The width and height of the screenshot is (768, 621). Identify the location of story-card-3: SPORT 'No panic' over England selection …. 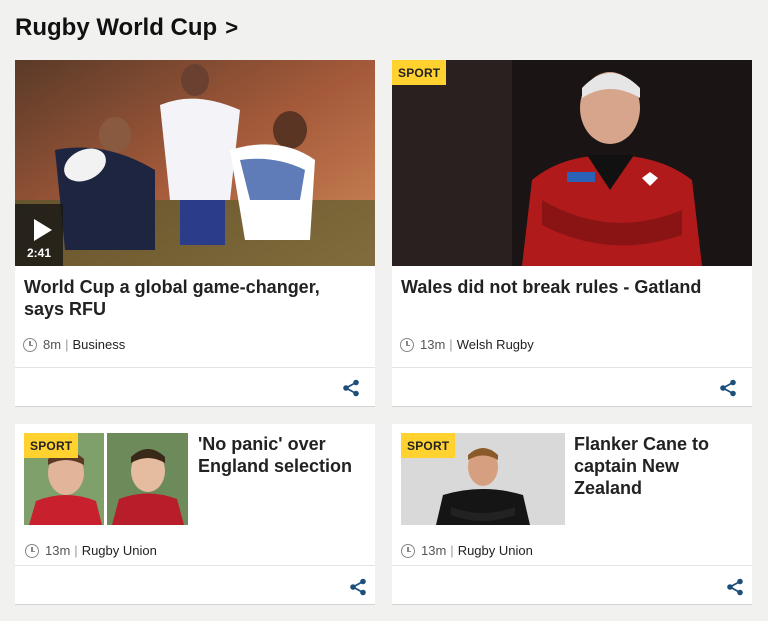
(195, 514).